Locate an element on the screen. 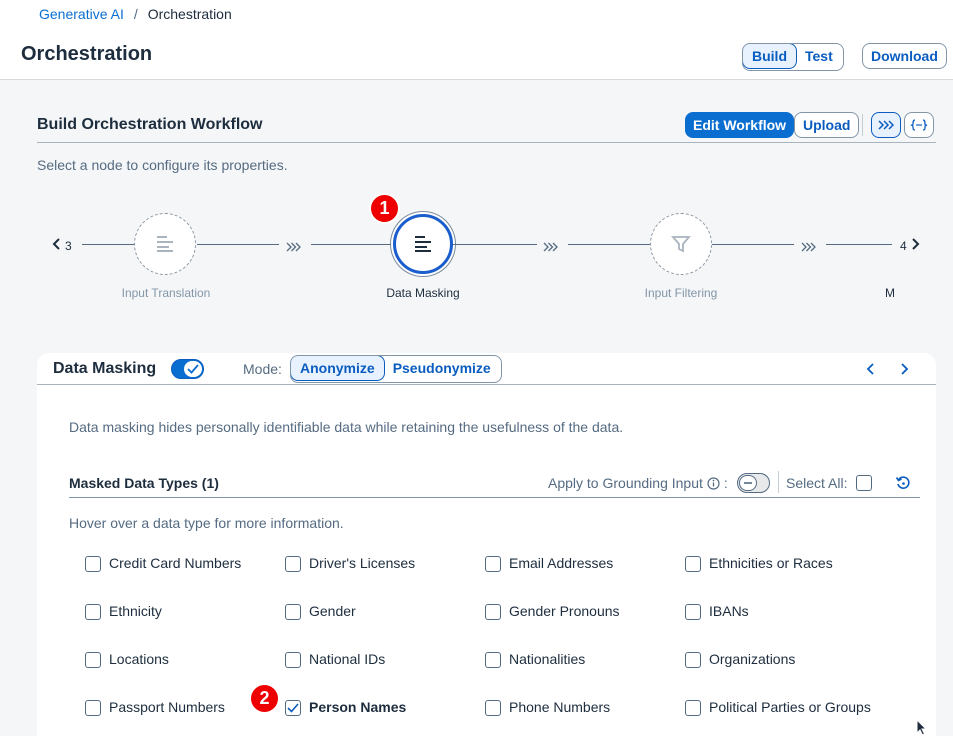 The width and height of the screenshot is (953, 736). chevrons-right-icon is located at coordinates (886, 125).